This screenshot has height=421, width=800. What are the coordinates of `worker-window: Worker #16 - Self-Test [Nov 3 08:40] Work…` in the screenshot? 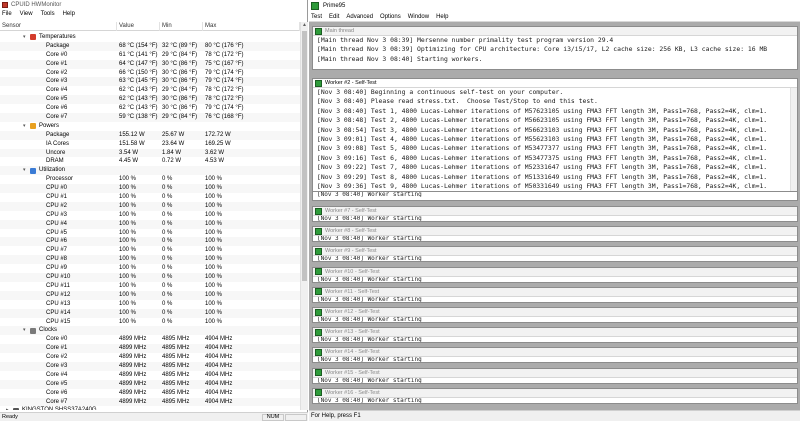 It's located at (555, 395).